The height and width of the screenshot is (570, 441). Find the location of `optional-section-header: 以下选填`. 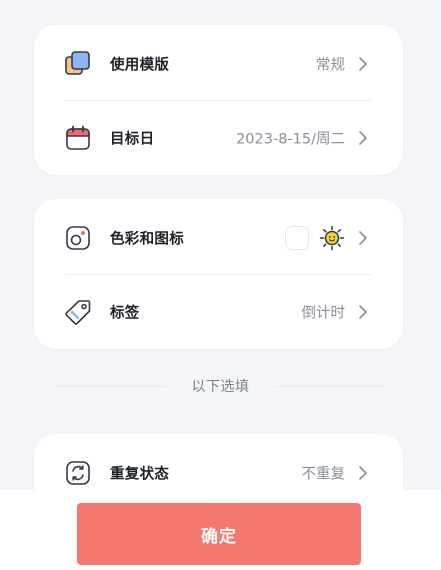

optional-section-header: 以下选填 is located at coordinates (220, 386).